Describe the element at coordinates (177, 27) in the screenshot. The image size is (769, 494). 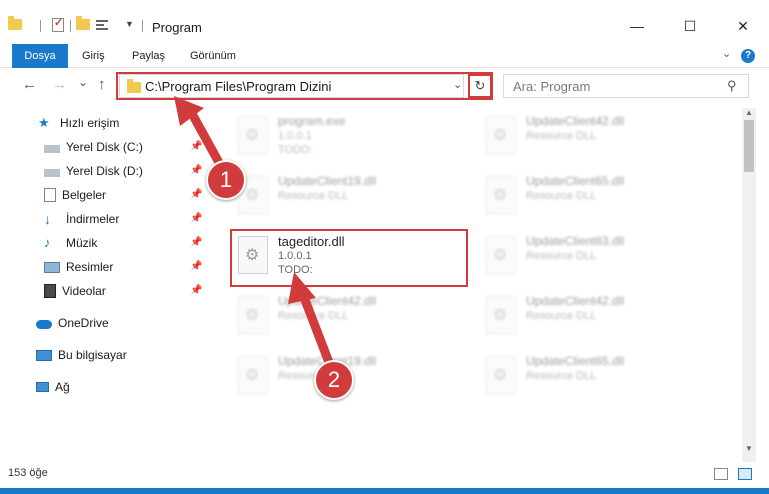
I see `window-title: Program` at that location.